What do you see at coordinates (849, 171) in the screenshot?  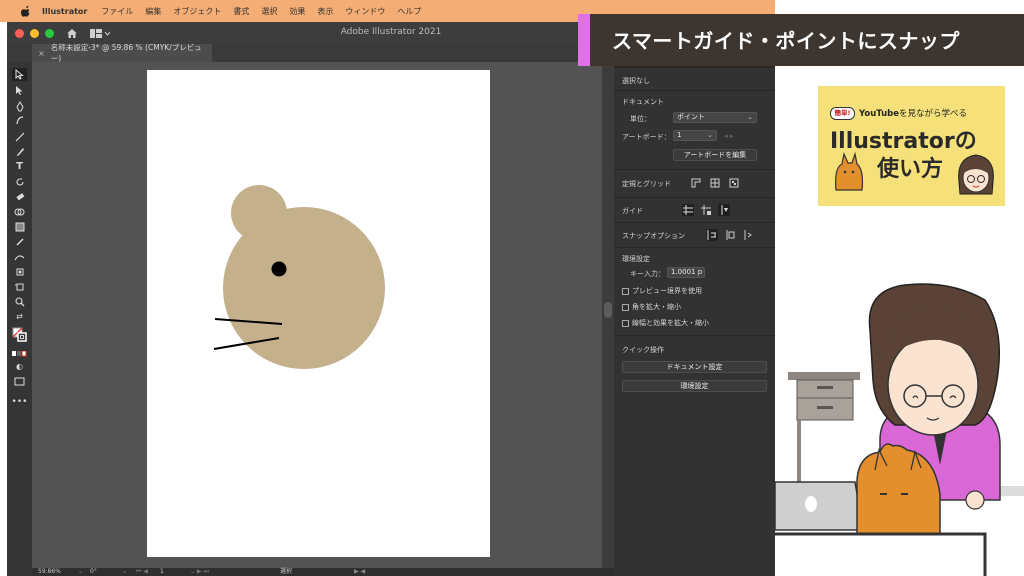 I see `dog-mascot-icon` at bounding box center [849, 171].